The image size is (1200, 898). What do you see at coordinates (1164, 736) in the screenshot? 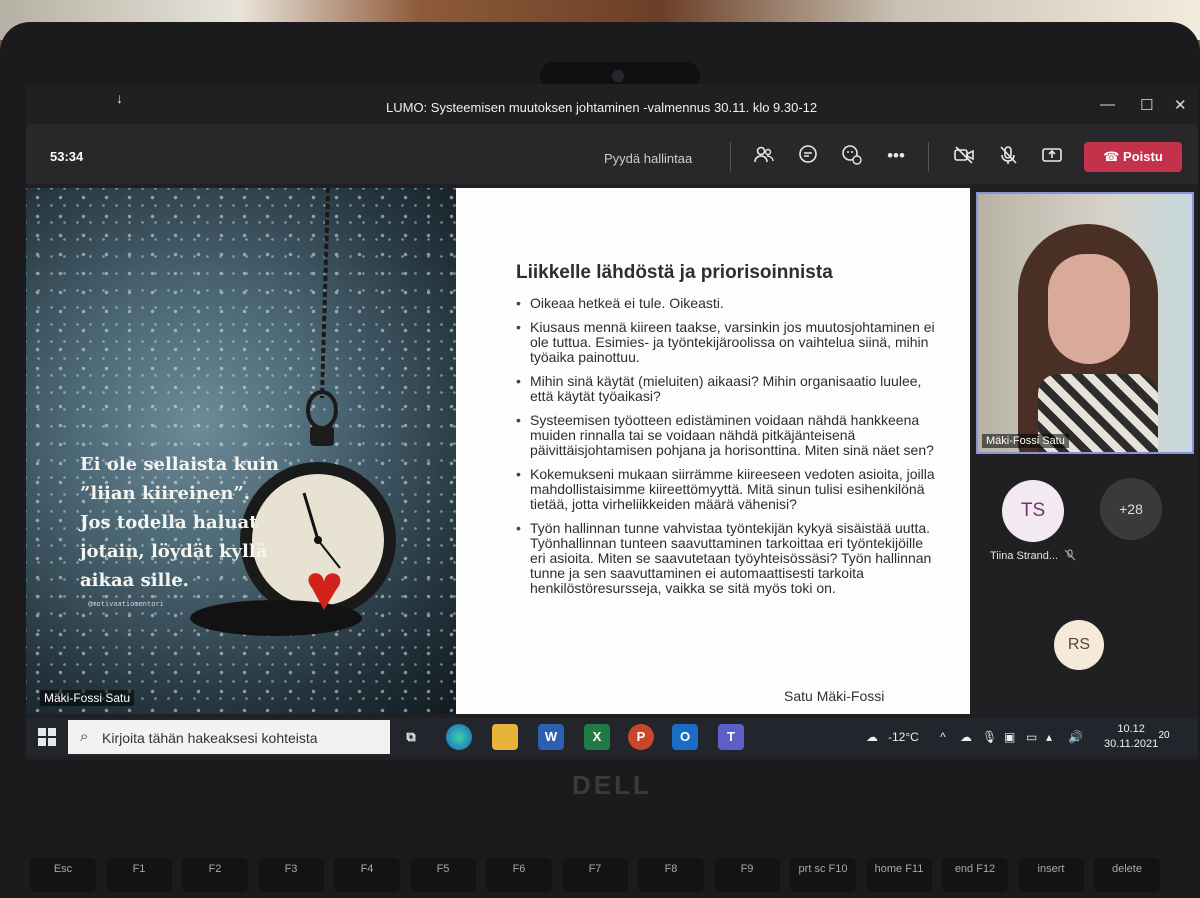
I see `notifications-badge: 20` at bounding box center [1164, 736].